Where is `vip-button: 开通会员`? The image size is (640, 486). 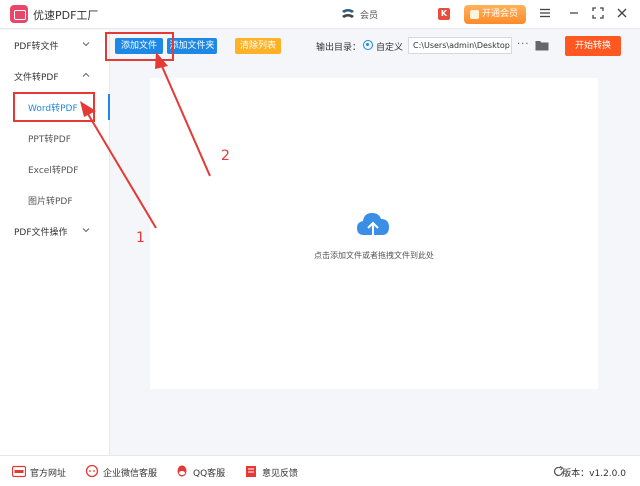 vip-button: 开通会员 is located at coordinates (495, 14).